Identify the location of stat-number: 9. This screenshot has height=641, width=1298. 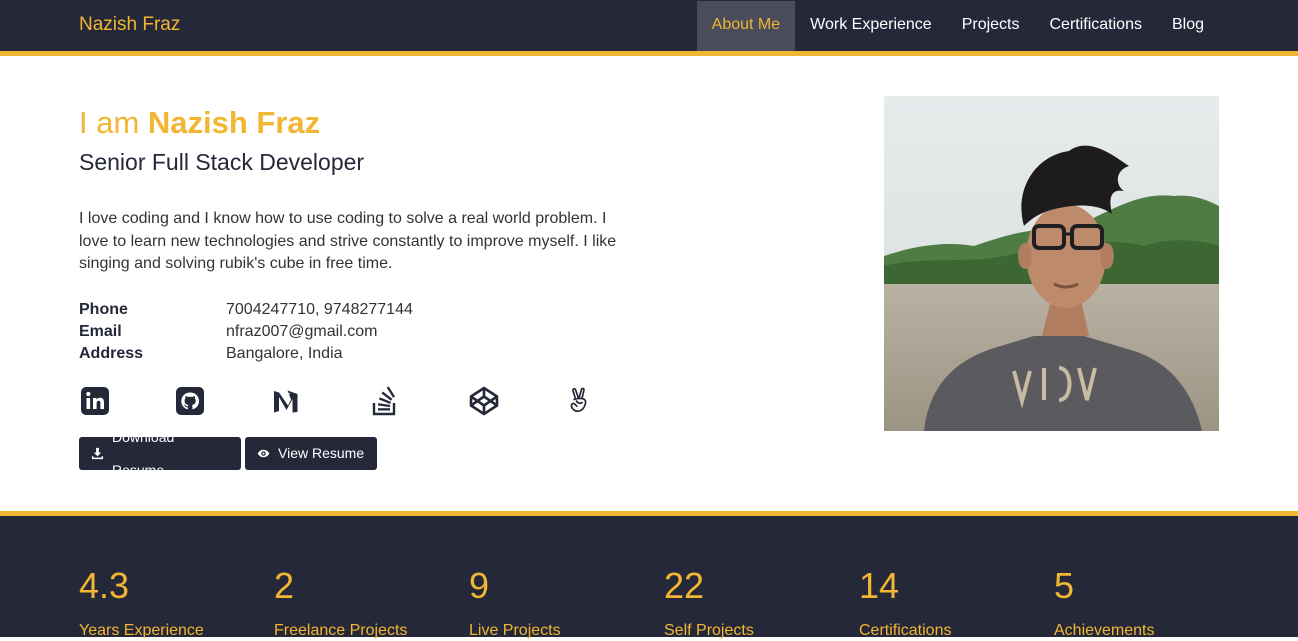
(479, 585).